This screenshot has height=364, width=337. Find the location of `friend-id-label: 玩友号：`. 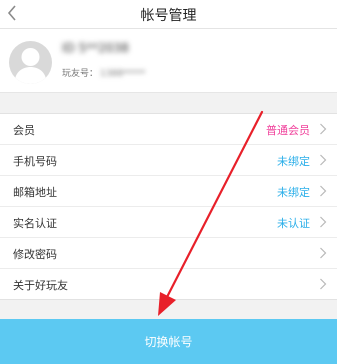

friend-id-label: 玩友号： is located at coordinates (80, 74).